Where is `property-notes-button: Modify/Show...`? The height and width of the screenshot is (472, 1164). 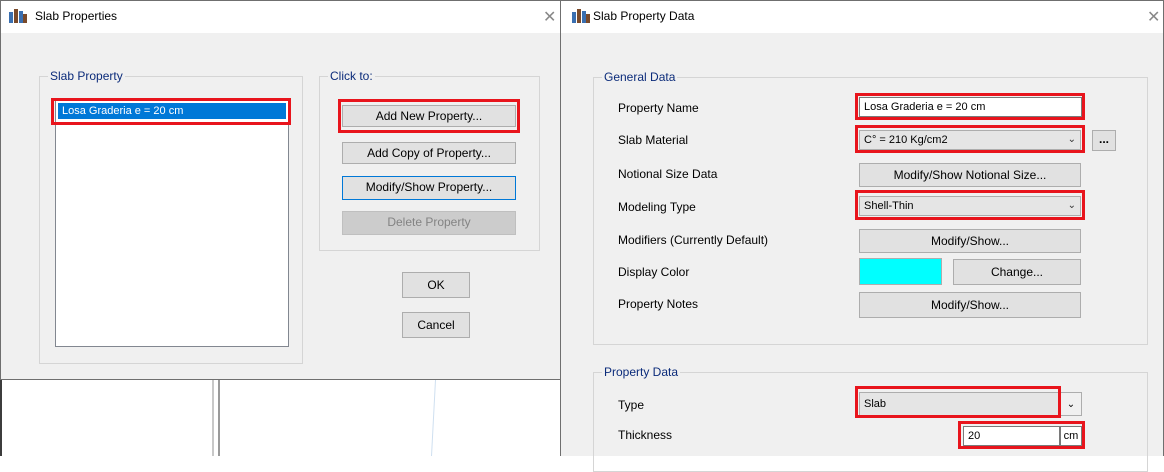
property-notes-button: Modify/Show... is located at coordinates (970, 305).